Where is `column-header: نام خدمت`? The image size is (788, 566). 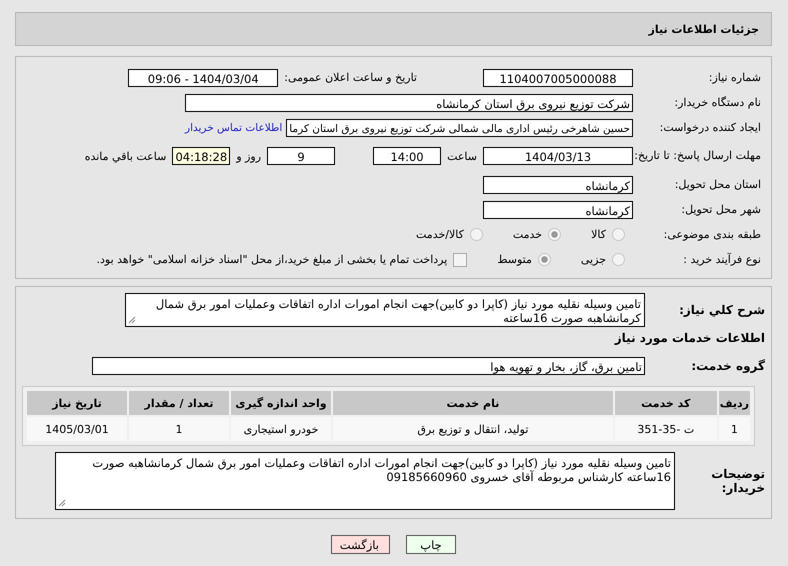 column-header: نام خدمت is located at coordinates (473, 403).